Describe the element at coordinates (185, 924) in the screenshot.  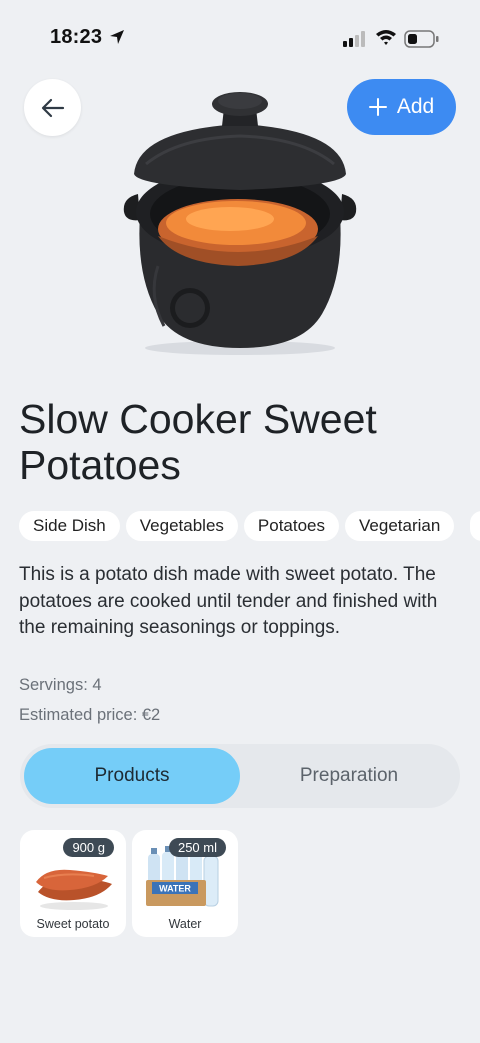
I see `product-name: Water` at that location.